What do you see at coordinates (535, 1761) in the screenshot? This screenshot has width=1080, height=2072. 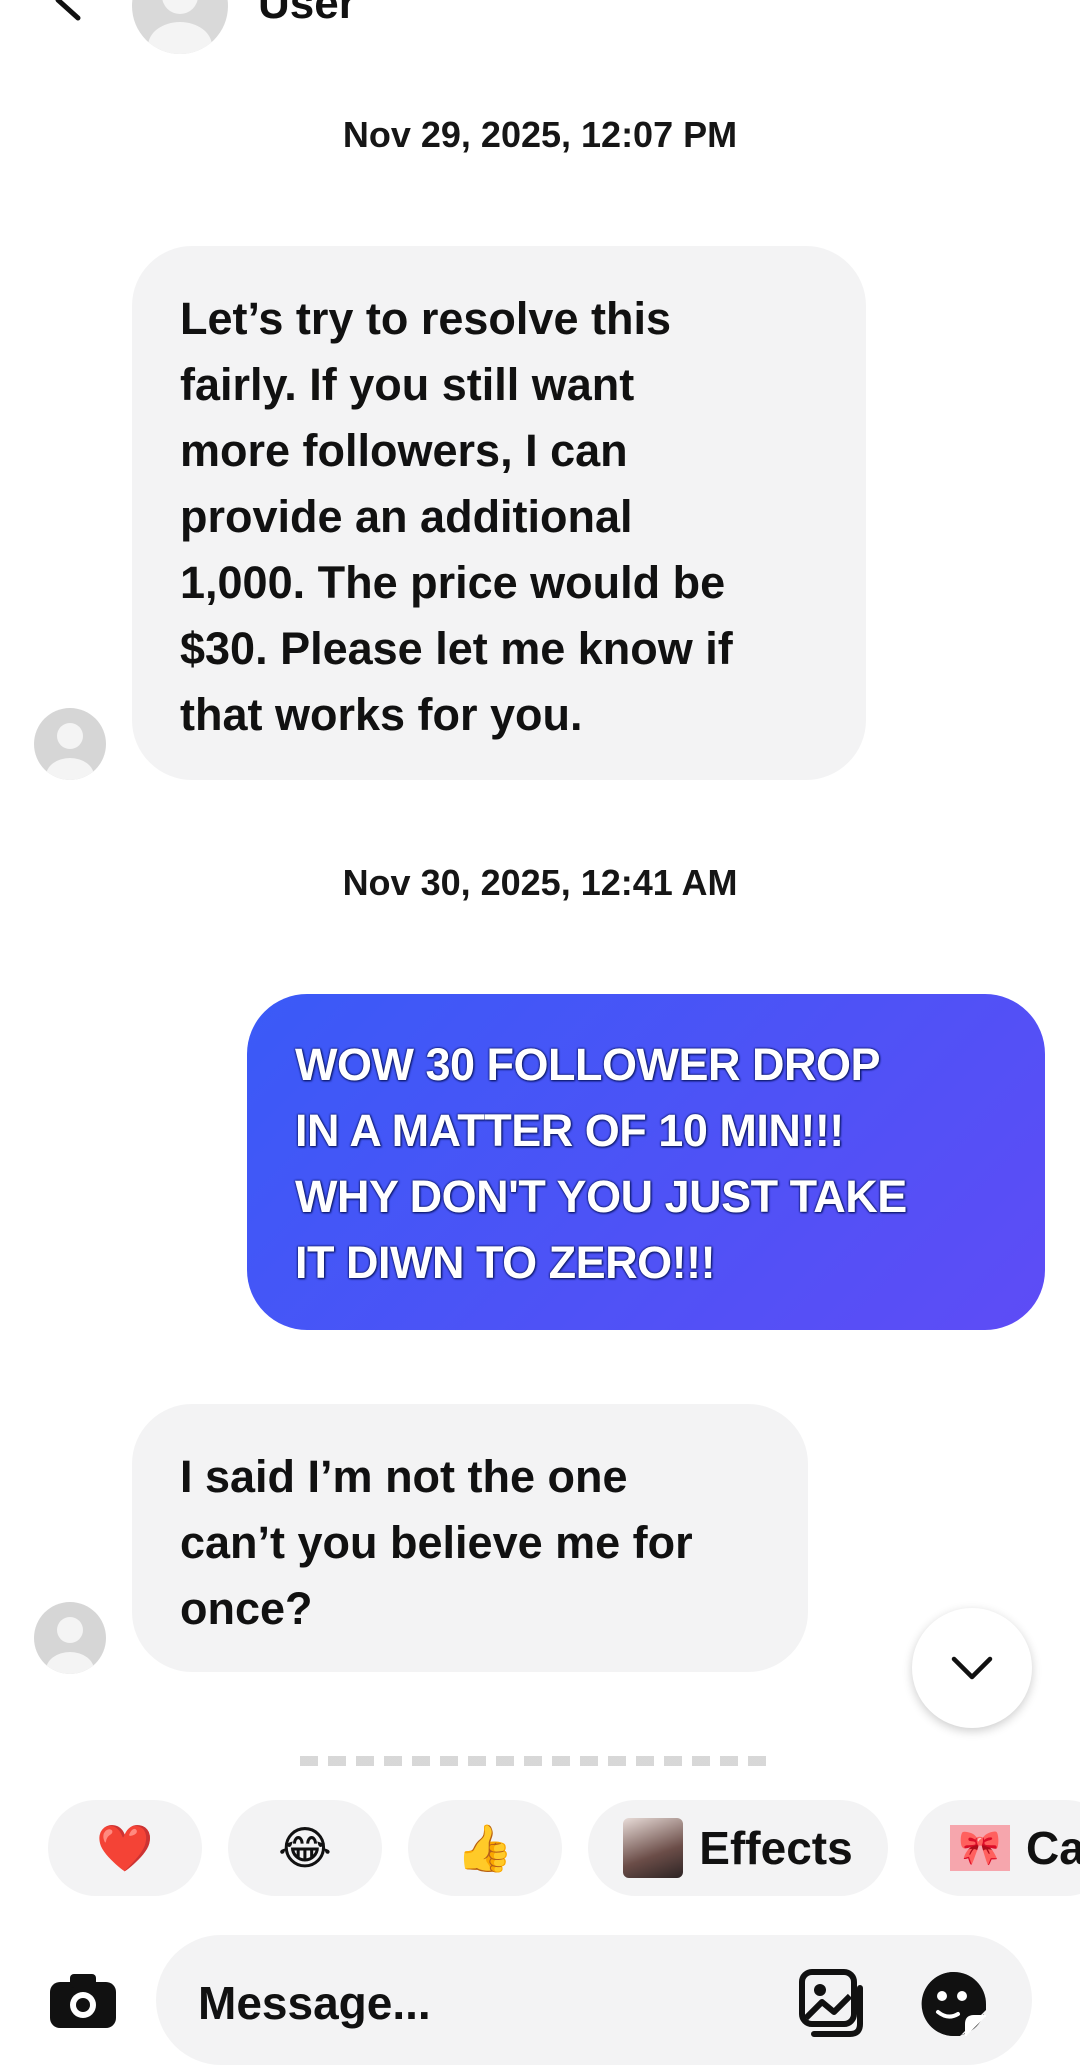 I see `hidden-timestamp` at bounding box center [535, 1761].